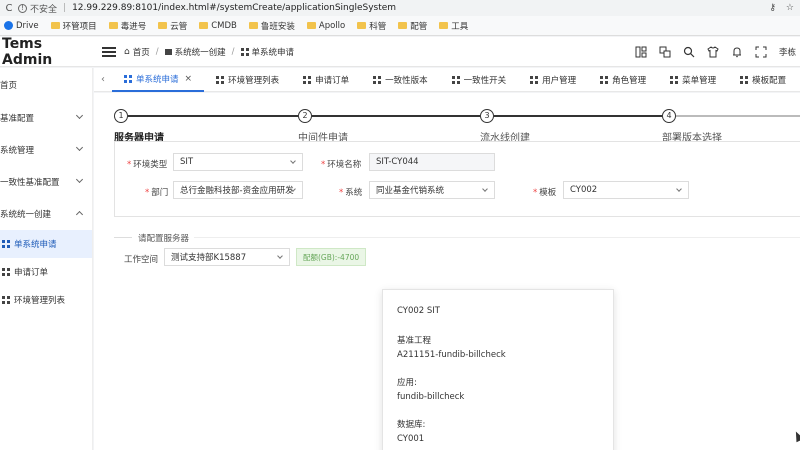 This screenshot has width=800, height=450. Describe the element at coordinates (37, 8) in the screenshot. I see `insecure-indicator: ! 不安全` at that location.